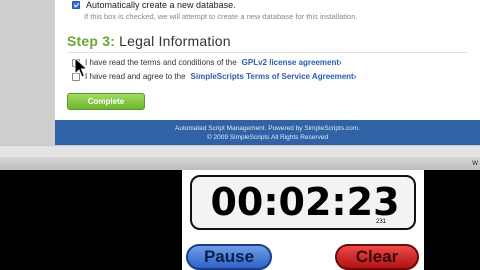 This screenshot has width=480, height=270. What do you see at coordinates (267, 137) in the screenshot?
I see `footer-copyright: © 2009 SimpleScripts All Rights Reserved` at bounding box center [267, 137].